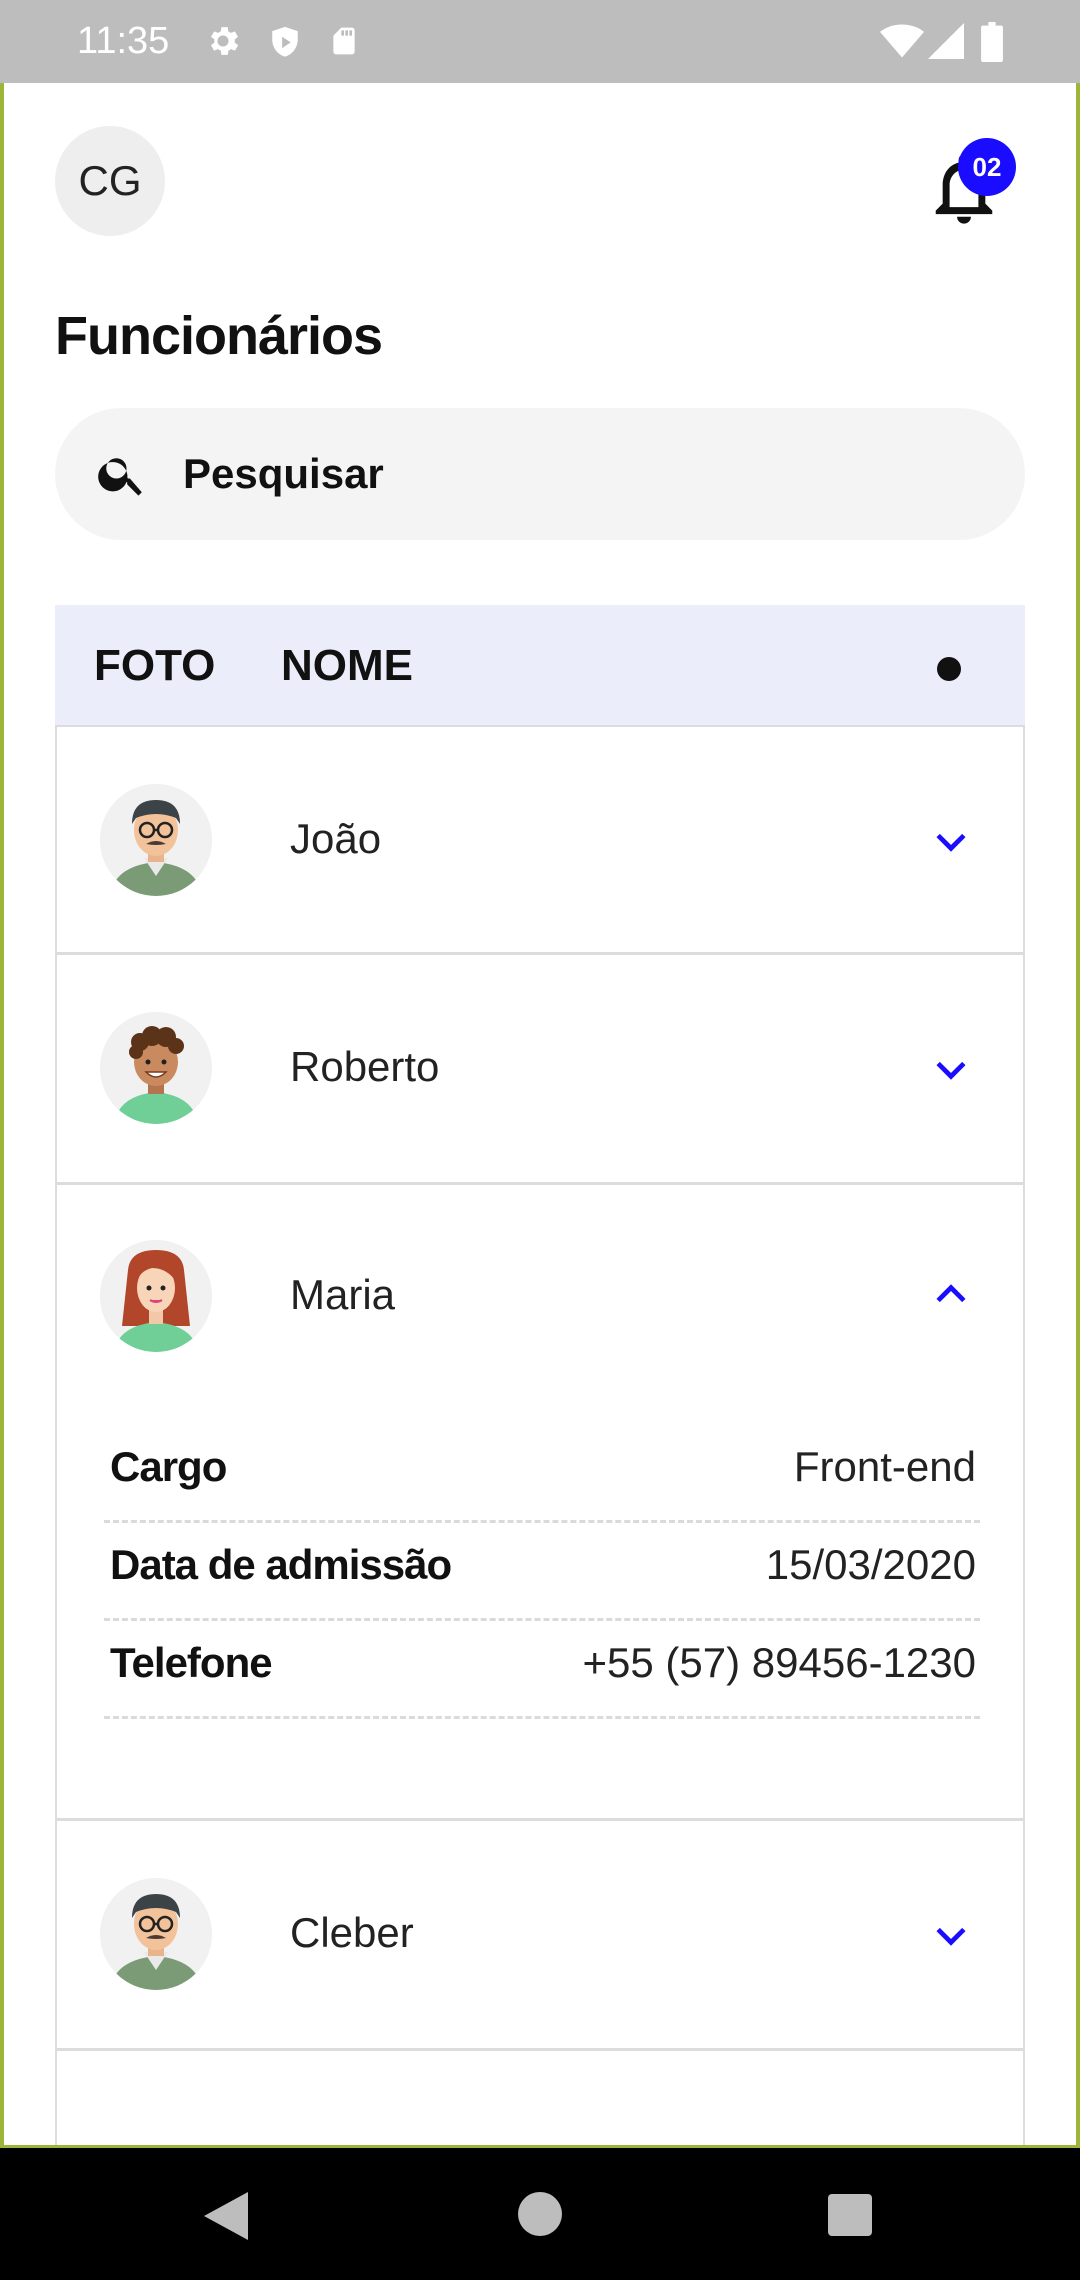 The image size is (1080, 2280). What do you see at coordinates (884, 1466) in the screenshot?
I see `detail-value: Front-end` at bounding box center [884, 1466].